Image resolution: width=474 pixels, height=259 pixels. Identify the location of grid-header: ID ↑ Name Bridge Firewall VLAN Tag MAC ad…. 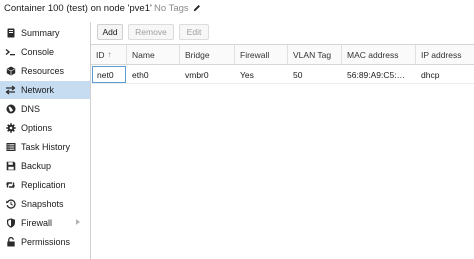
(282, 54).